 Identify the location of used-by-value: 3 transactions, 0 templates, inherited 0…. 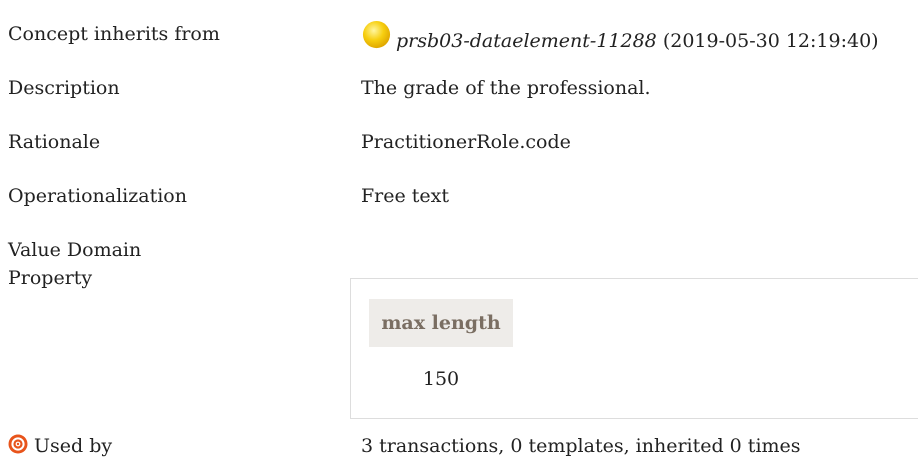
(581, 446).